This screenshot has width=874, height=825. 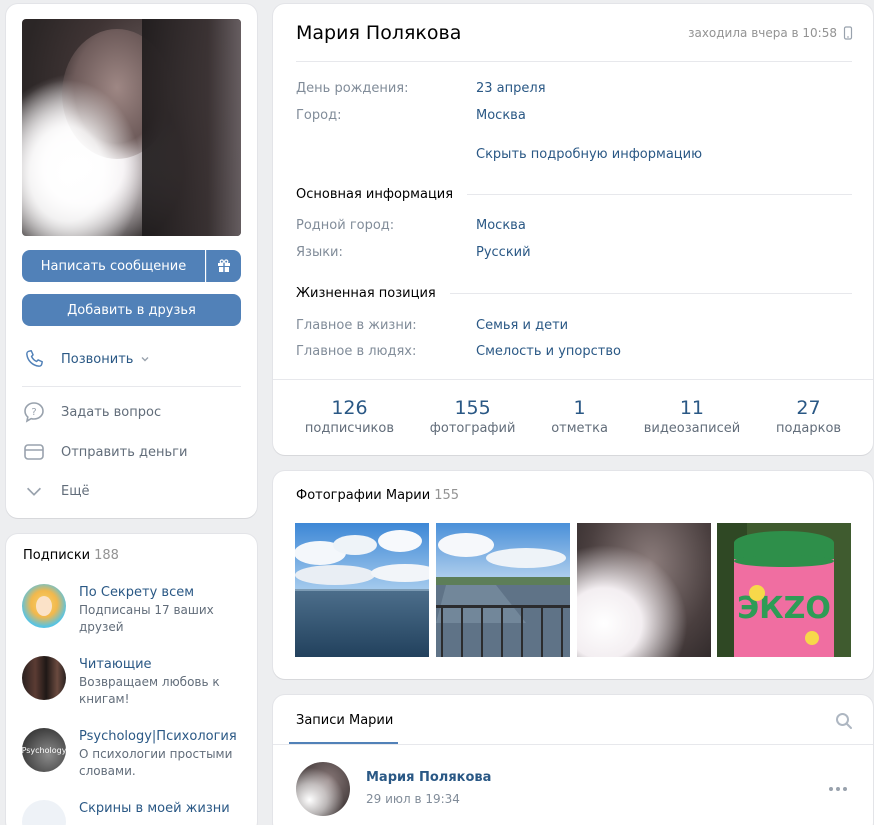 What do you see at coordinates (366, 293) in the screenshot?
I see `section-title: Жизненная позиция` at bounding box center [366, 293].